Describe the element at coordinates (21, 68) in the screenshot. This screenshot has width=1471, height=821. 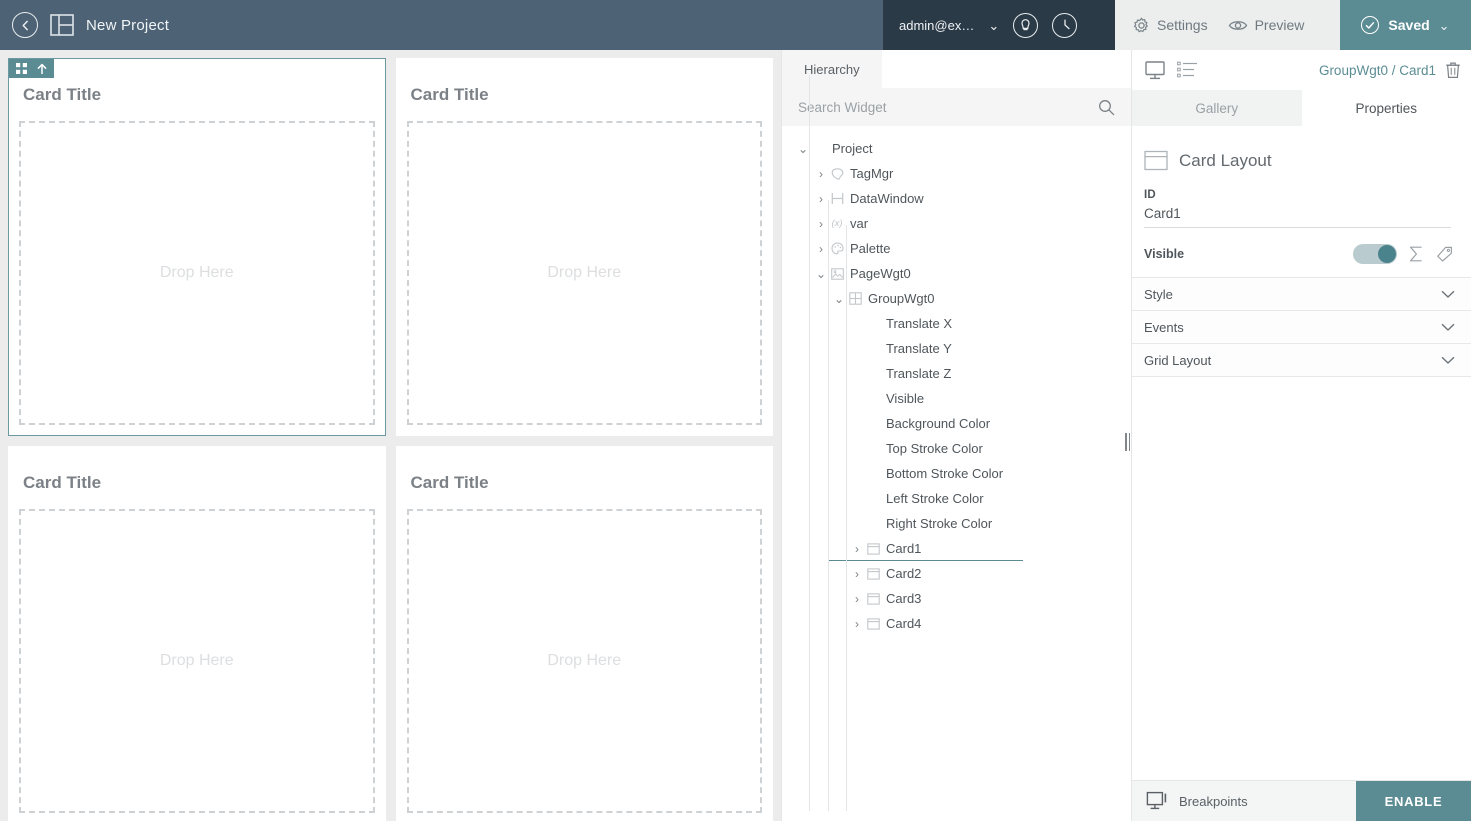
I see `move-resize-icon` at that location.